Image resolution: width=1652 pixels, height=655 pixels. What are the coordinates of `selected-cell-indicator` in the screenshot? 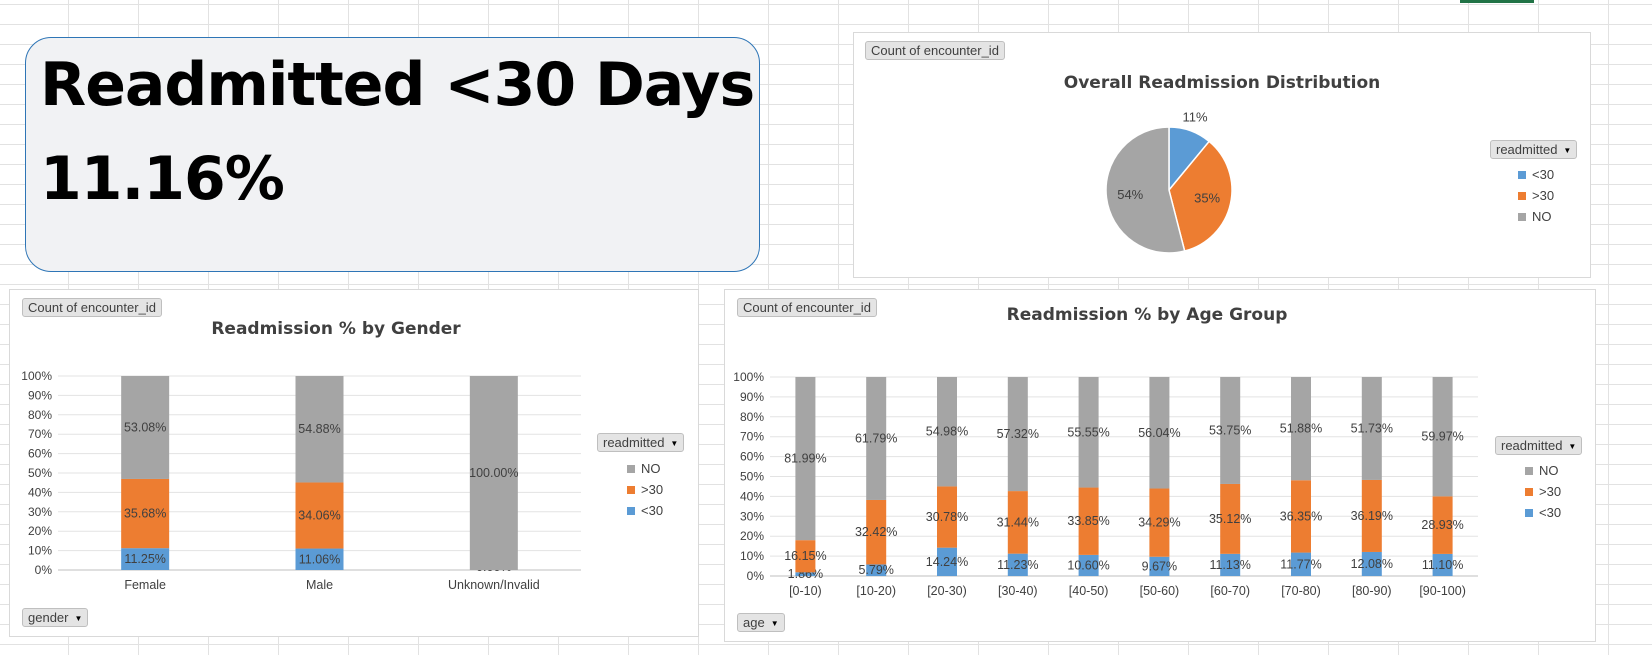 It's located at (1497, 1).